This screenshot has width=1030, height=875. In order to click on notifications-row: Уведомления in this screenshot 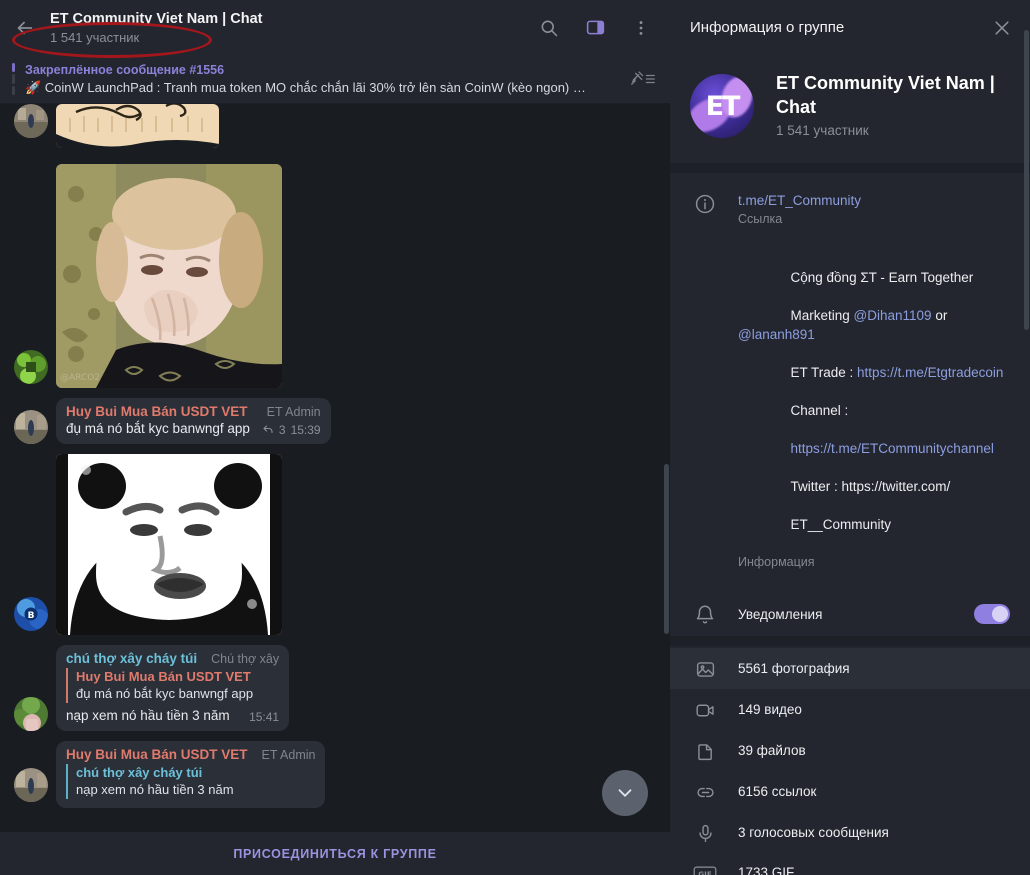, I will do `click(850, 614)`.